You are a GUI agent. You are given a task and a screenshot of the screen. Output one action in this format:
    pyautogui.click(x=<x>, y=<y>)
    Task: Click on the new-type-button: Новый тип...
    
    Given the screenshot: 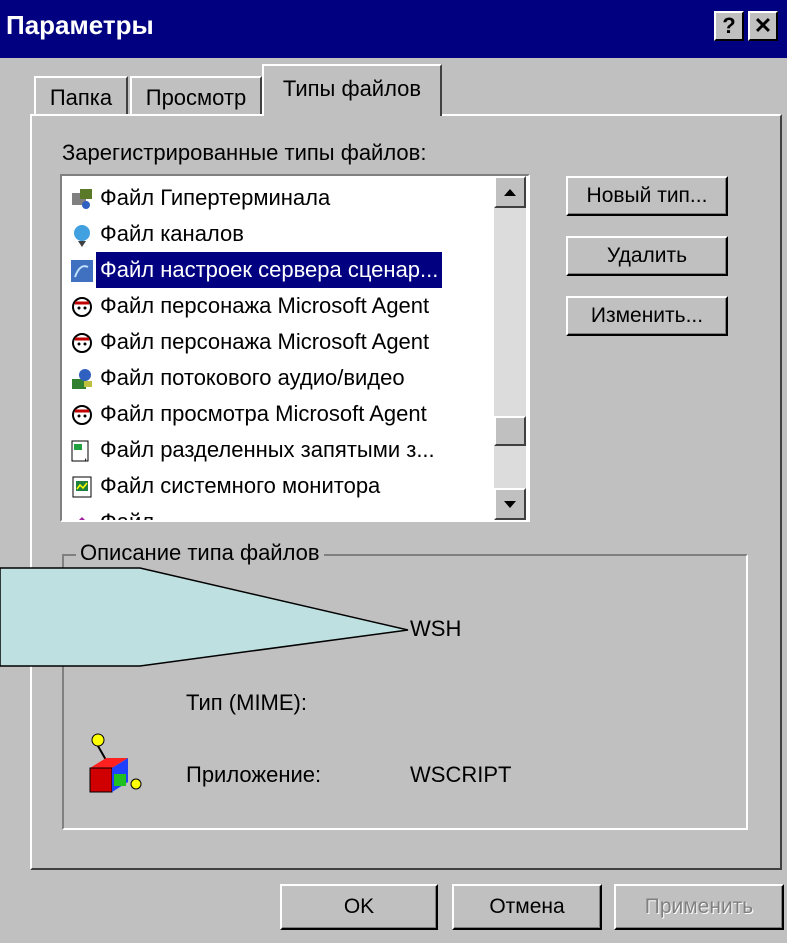 What is the action you would take?
    pyautogui.click(x=647, y=196)
    